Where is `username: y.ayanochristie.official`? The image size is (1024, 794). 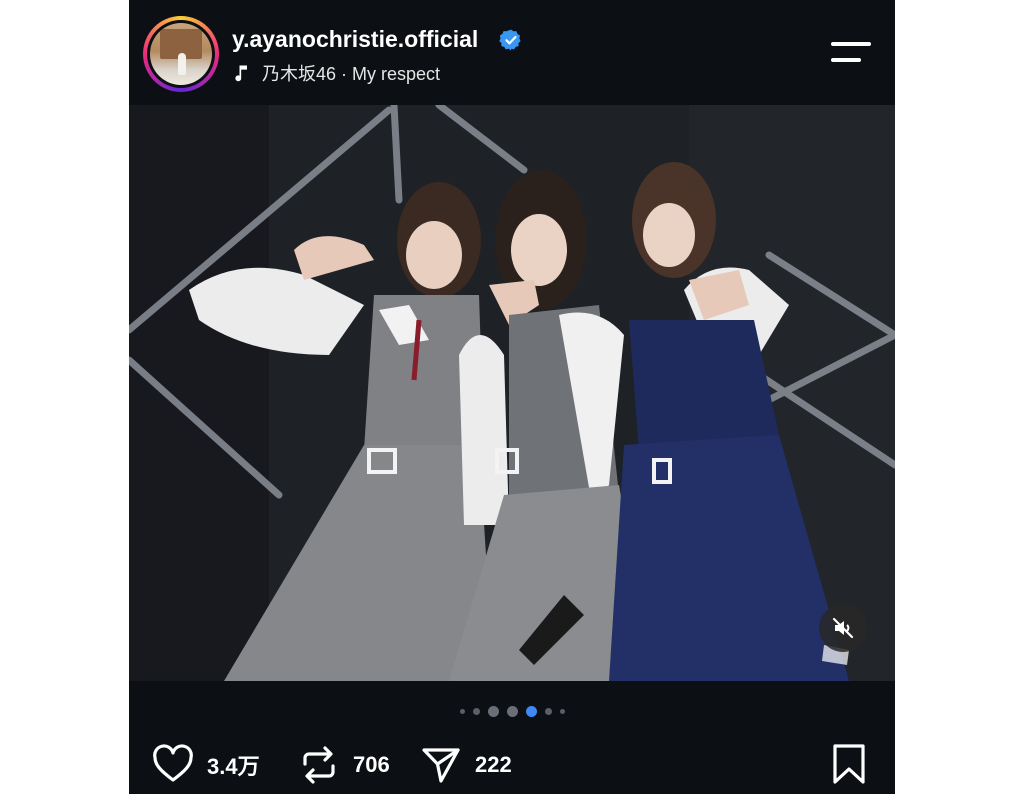 username: y.ayanochristie.official is located at coordinates (355, 39).